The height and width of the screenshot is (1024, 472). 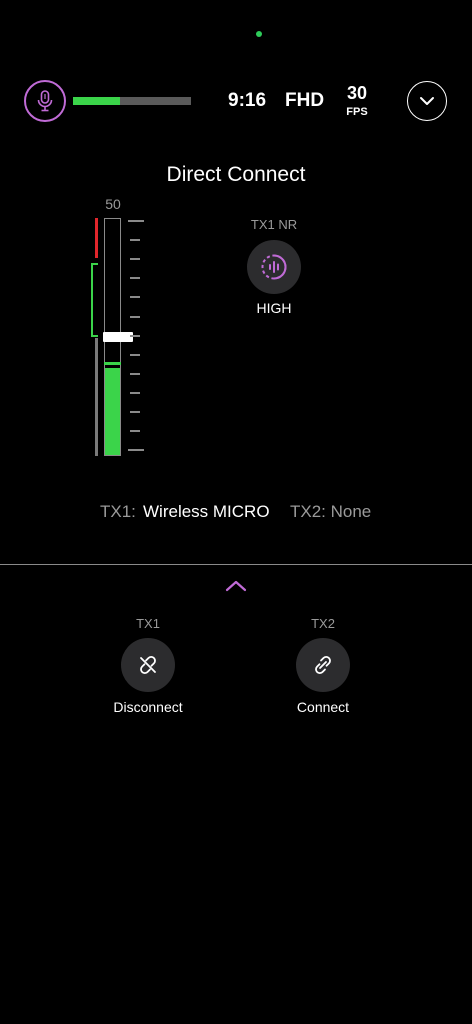 I want to click on tx1-action-label: Disconnect, so click(x=148, y=707).